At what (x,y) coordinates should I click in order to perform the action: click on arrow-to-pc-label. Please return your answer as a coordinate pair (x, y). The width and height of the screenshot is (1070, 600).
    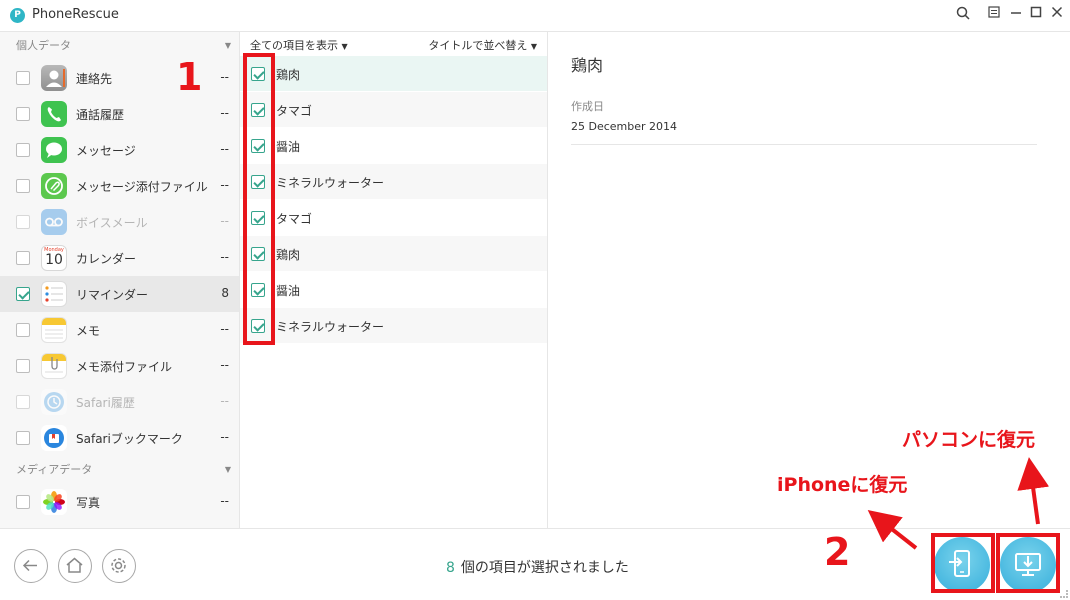
    Looking at the image, I should click on (1033, 491).